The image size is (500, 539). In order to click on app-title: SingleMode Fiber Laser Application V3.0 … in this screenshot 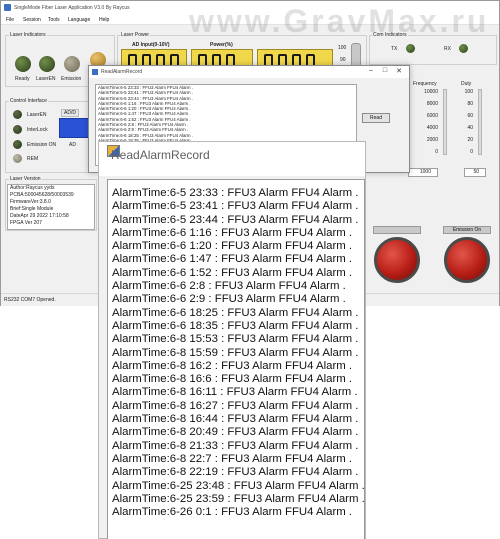, I will do `click(72, 8)`.